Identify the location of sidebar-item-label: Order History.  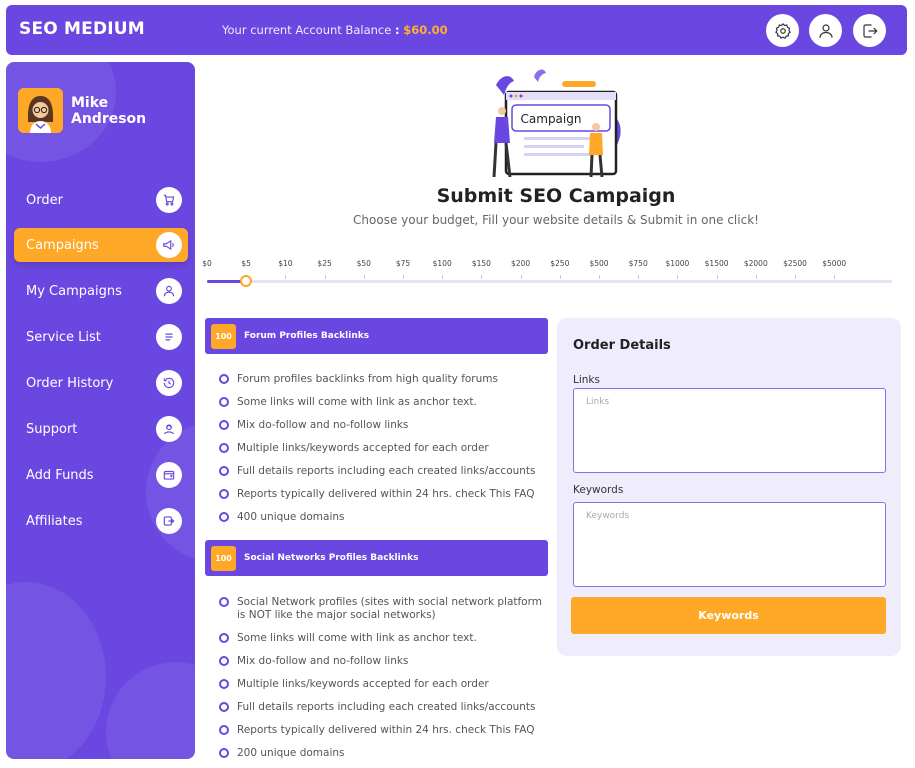
(70, 383).